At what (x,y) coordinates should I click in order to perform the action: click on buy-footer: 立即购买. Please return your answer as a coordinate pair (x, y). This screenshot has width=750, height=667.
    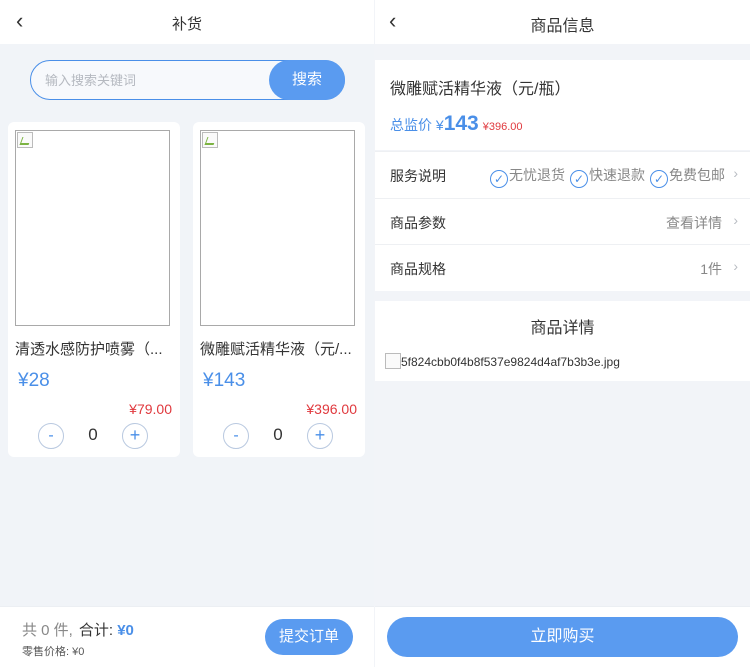
    Looking at the image, I should click on (562, 636).